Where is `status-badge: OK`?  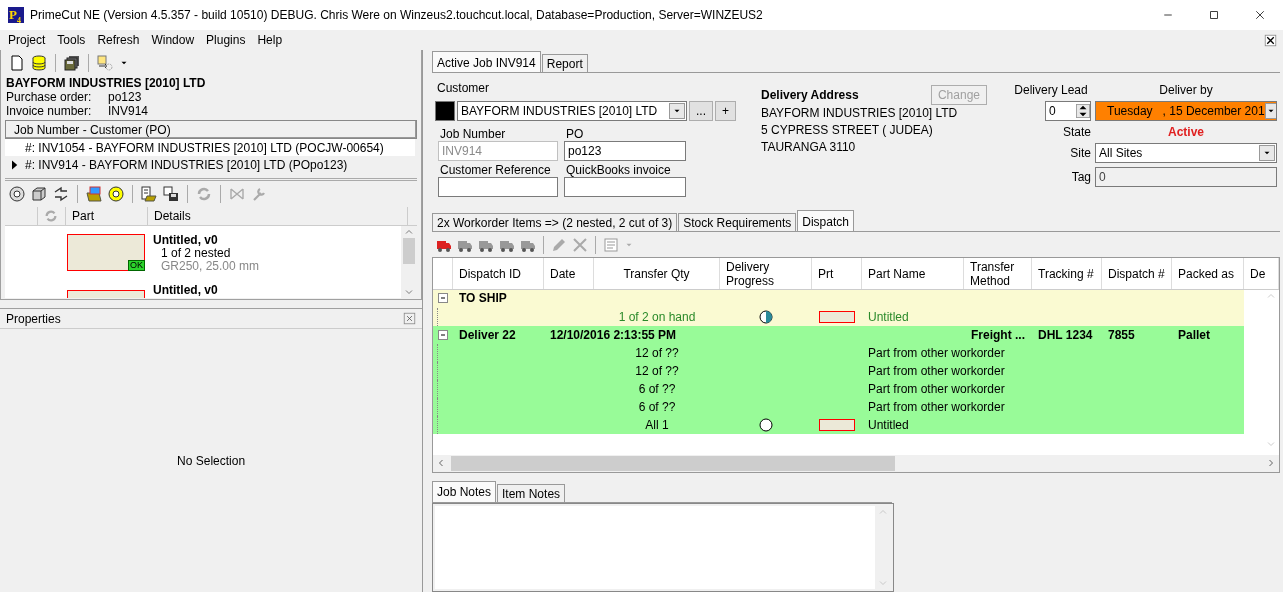
status-badge: OK is located at coordinates (136, 265).